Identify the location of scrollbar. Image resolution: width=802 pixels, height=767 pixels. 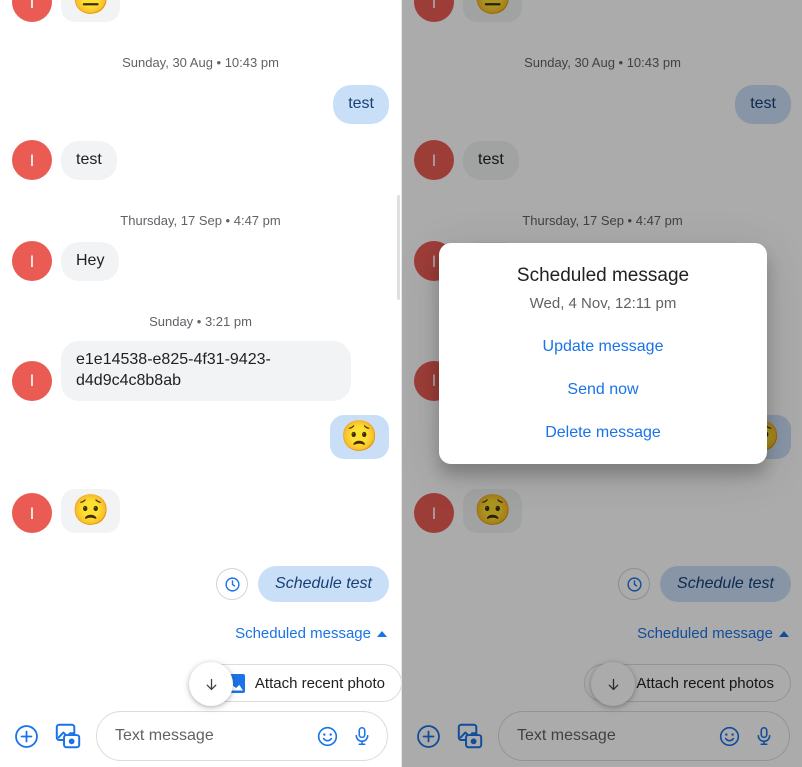
(398, 247).